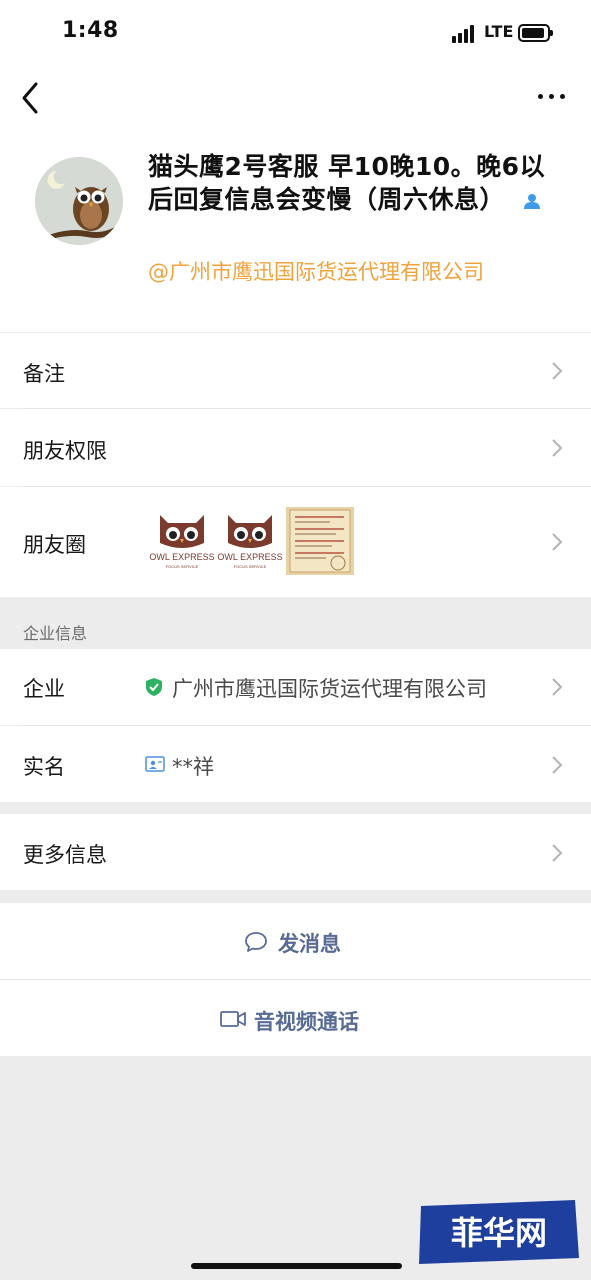 The width and height of the screenshot is (591, 1280). I want to click on home-indicator, so click(296, 1266).